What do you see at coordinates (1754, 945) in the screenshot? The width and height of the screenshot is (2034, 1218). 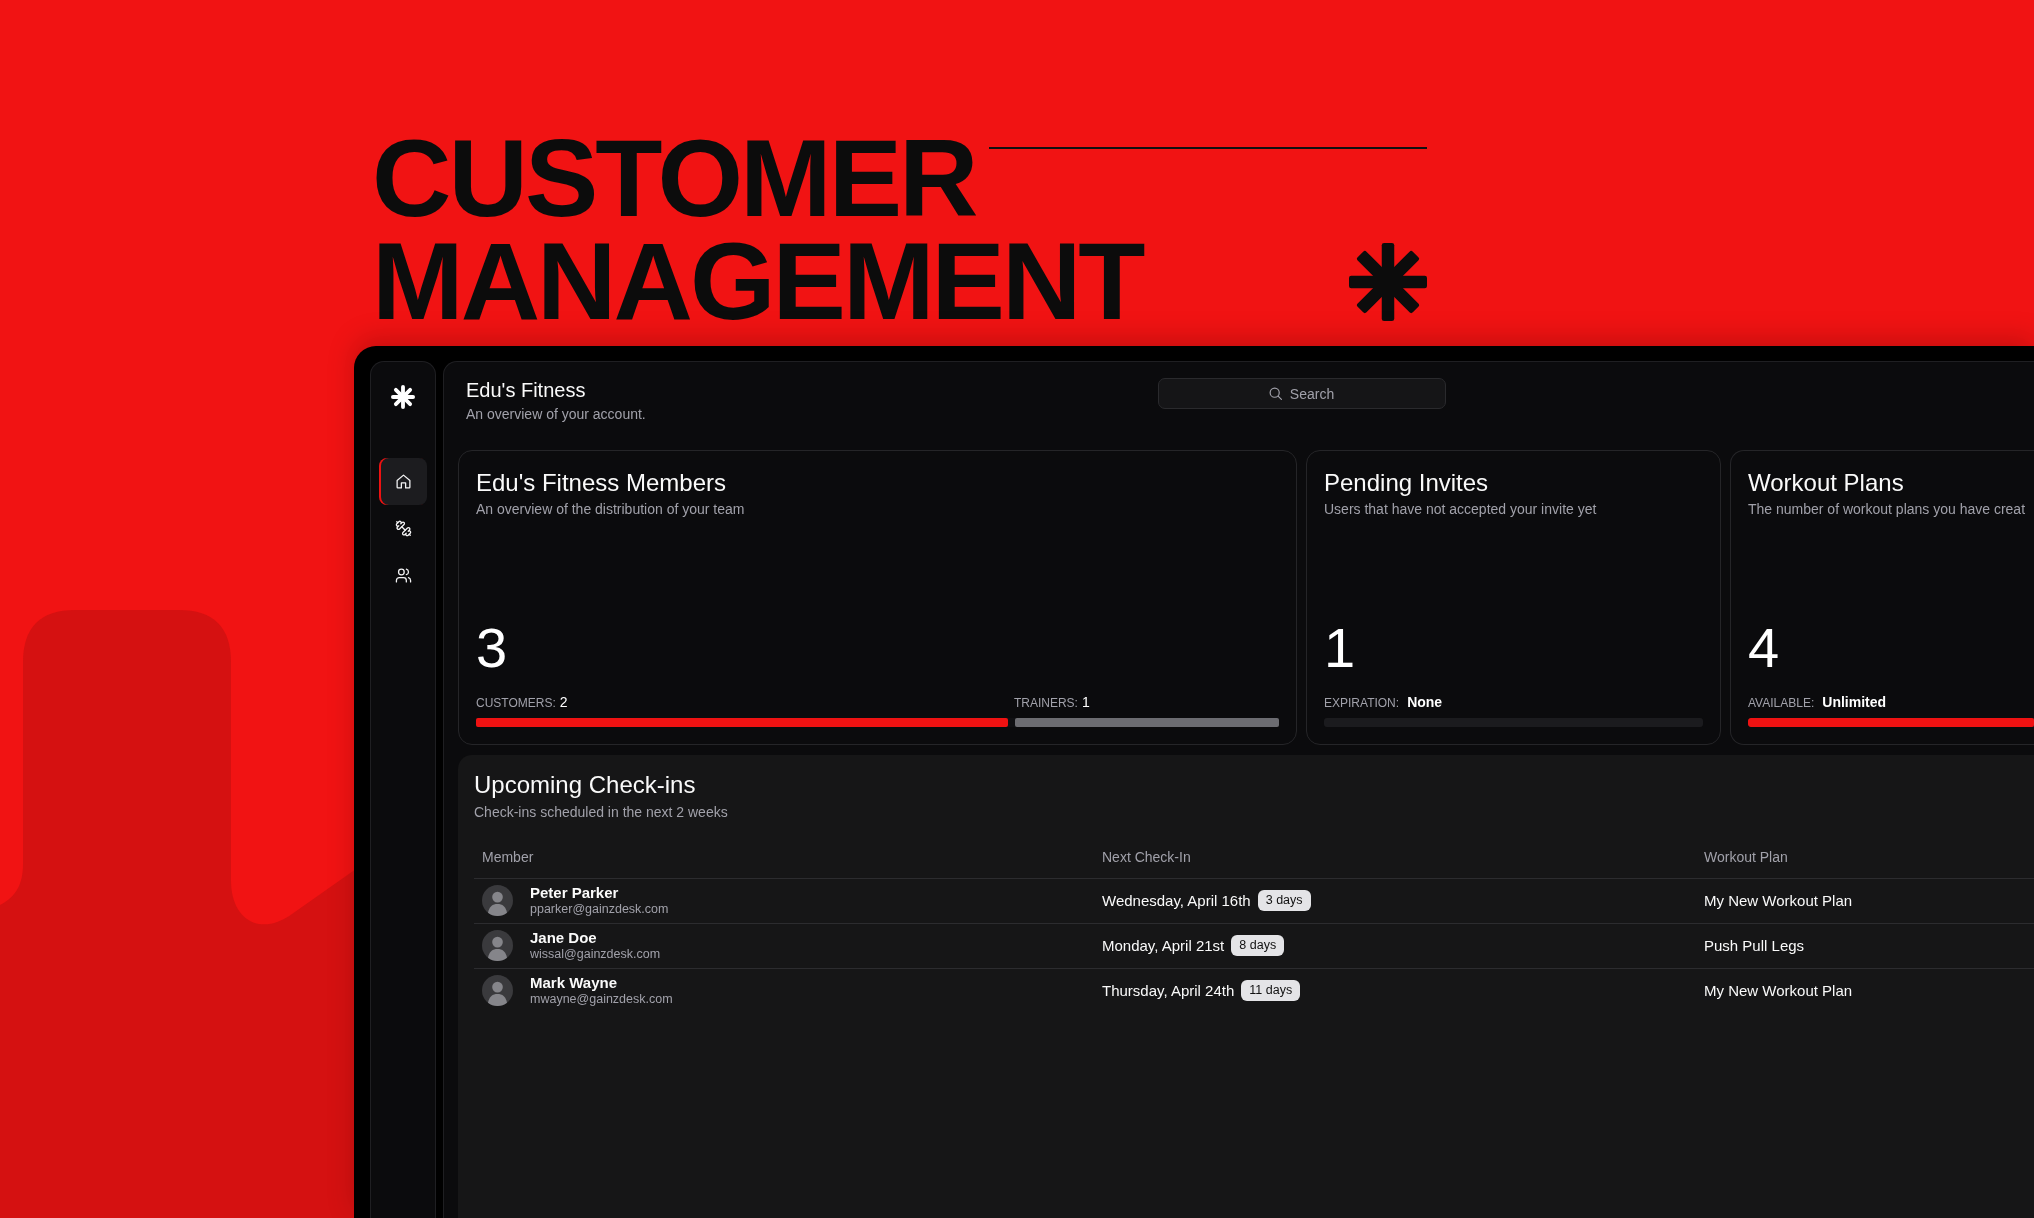 I see `workout-plan-name: Push Pull Legs` at bounding box center [1754, 945].